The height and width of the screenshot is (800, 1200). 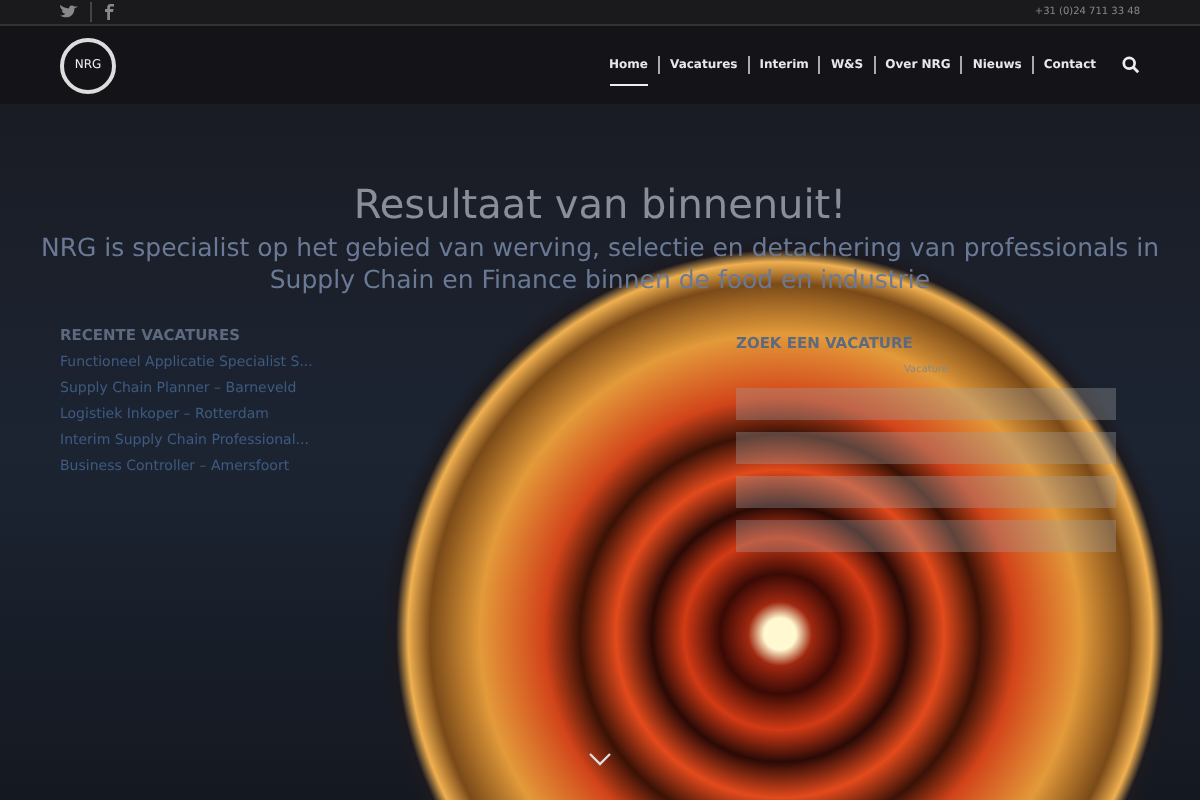 I want to click on search-icon, so click(x=1131, y=65).